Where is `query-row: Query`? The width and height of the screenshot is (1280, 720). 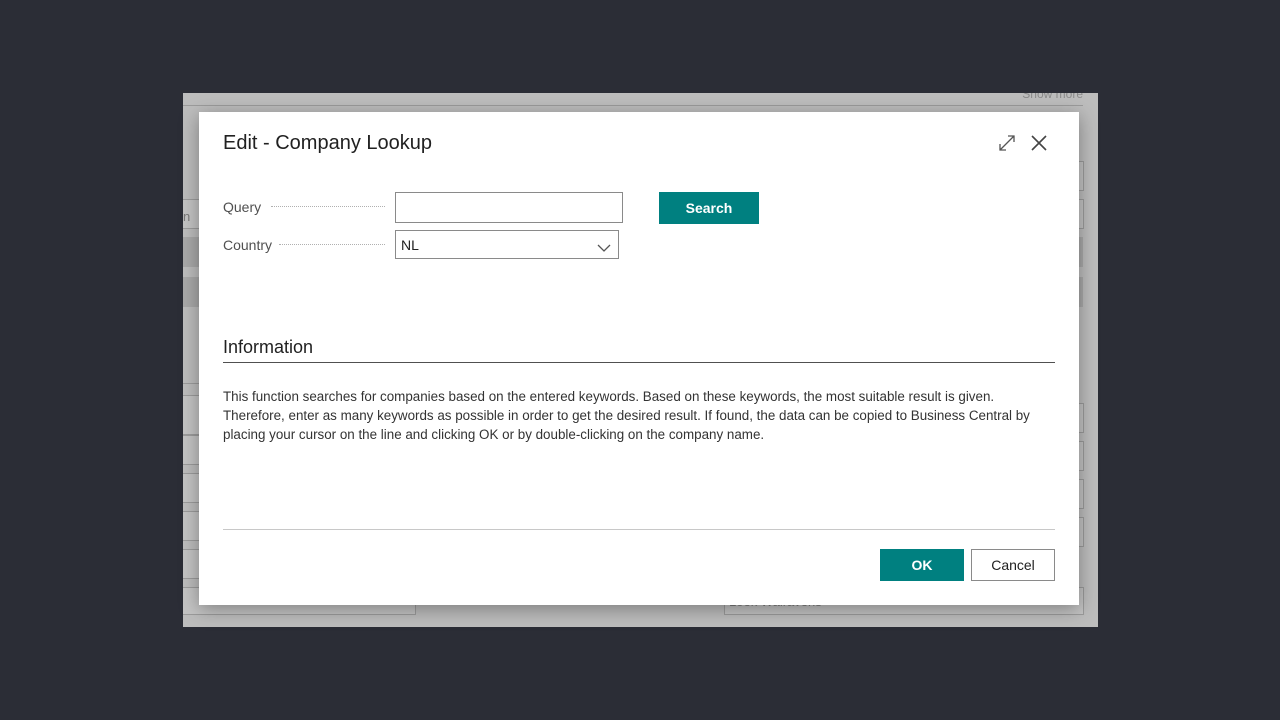
query-row: Query is located at coordinates (242, 206).